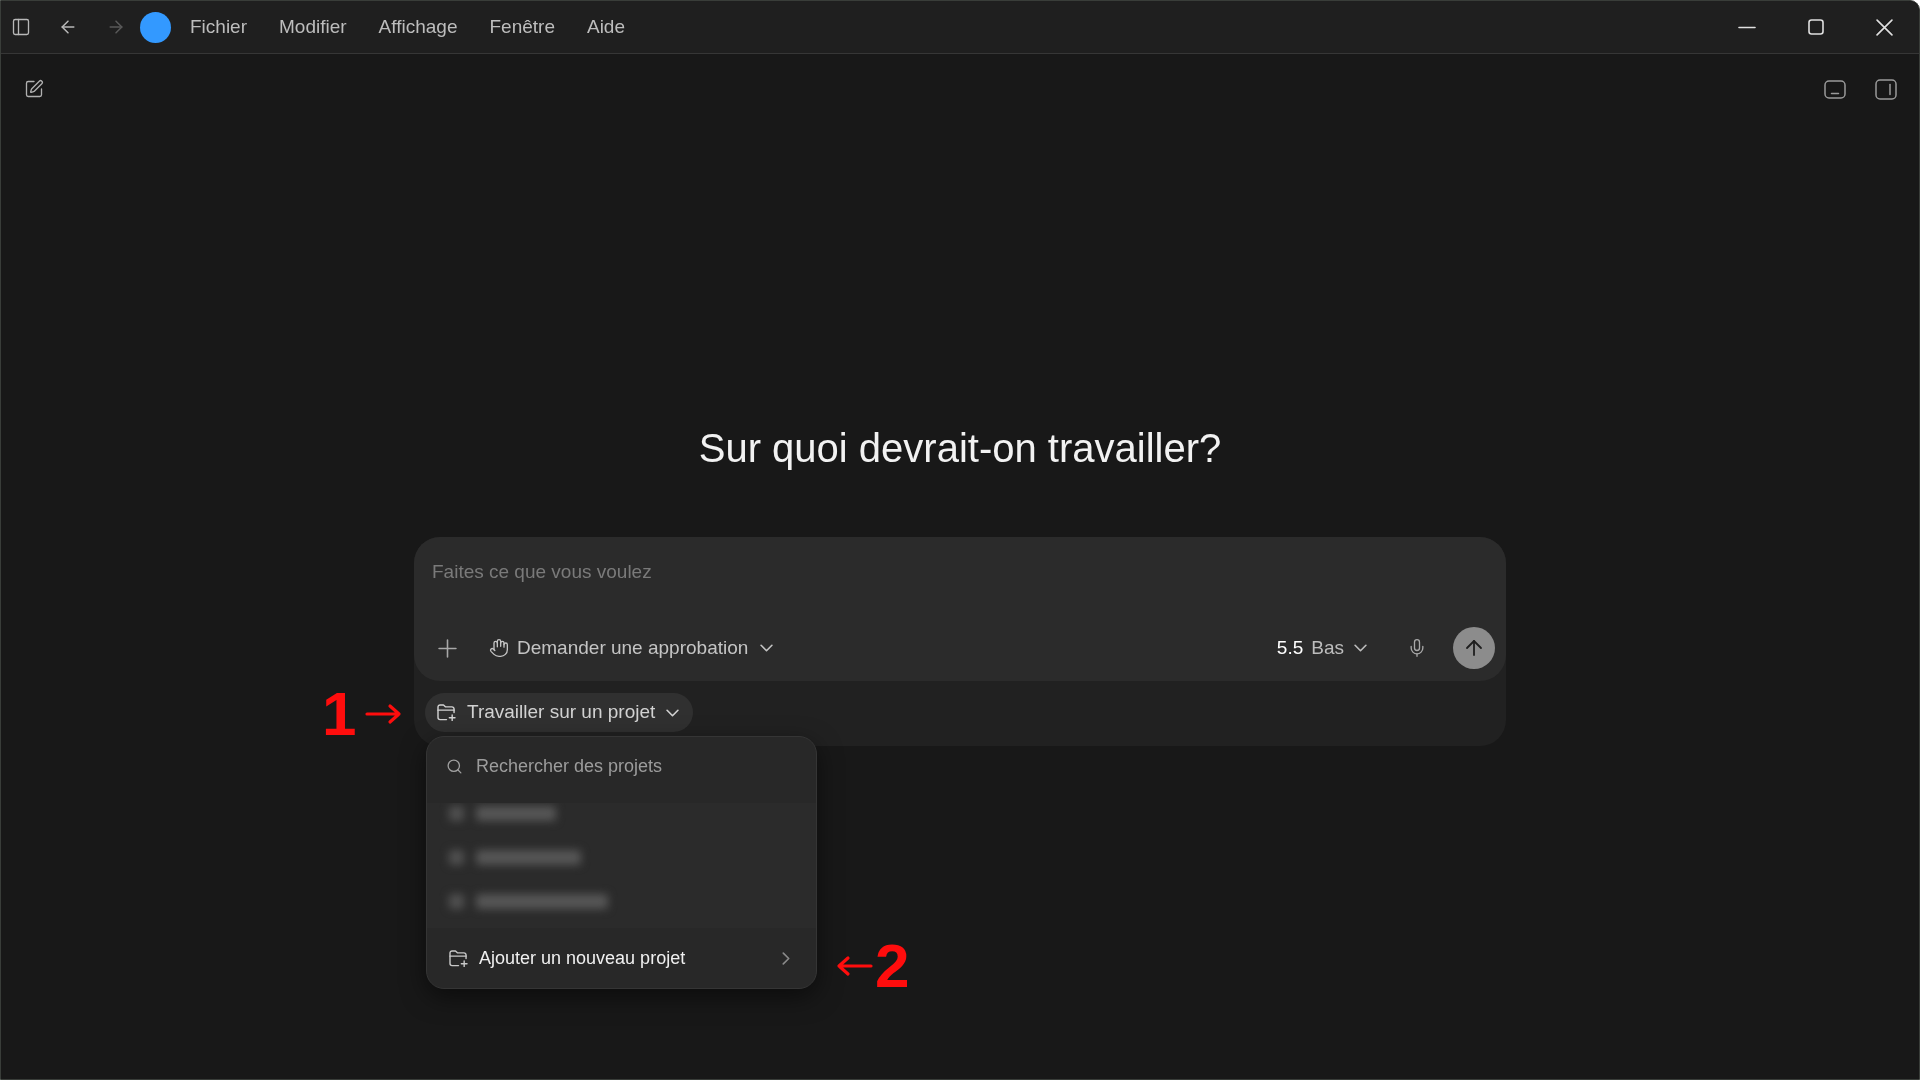 Image resolution: width=1920 pixels, height=1080 pixels. What do you see at coordinates (1815, 27) in the screenshot?
I see `maximize-icon` at bounding box center [1815, 27].